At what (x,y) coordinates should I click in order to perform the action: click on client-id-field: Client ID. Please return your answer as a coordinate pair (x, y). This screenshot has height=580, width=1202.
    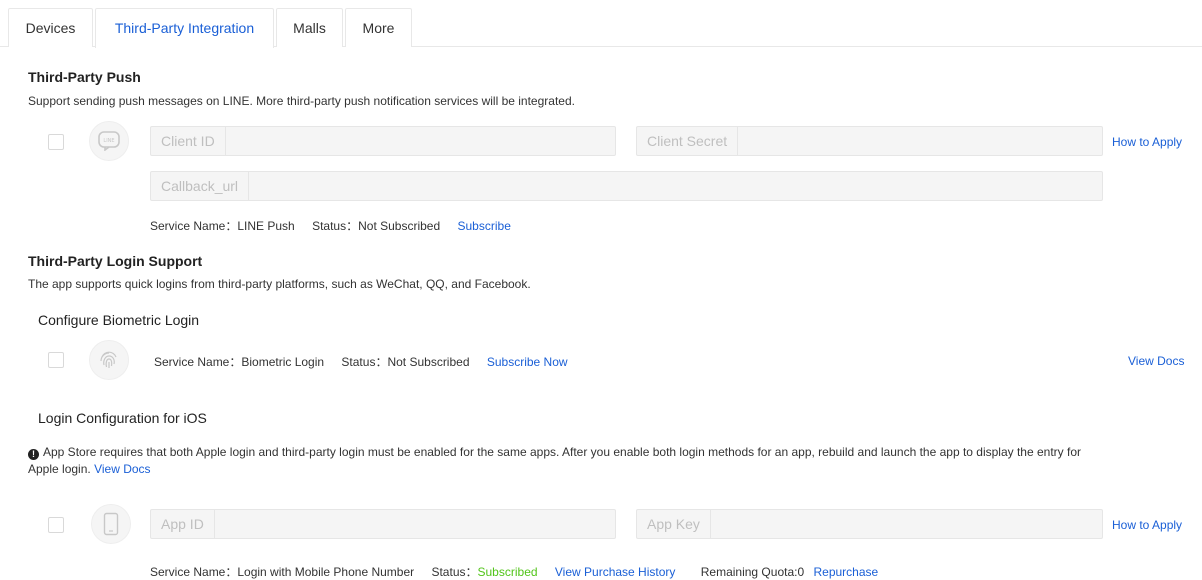
    Looking at the image, I should click on (383, 141).